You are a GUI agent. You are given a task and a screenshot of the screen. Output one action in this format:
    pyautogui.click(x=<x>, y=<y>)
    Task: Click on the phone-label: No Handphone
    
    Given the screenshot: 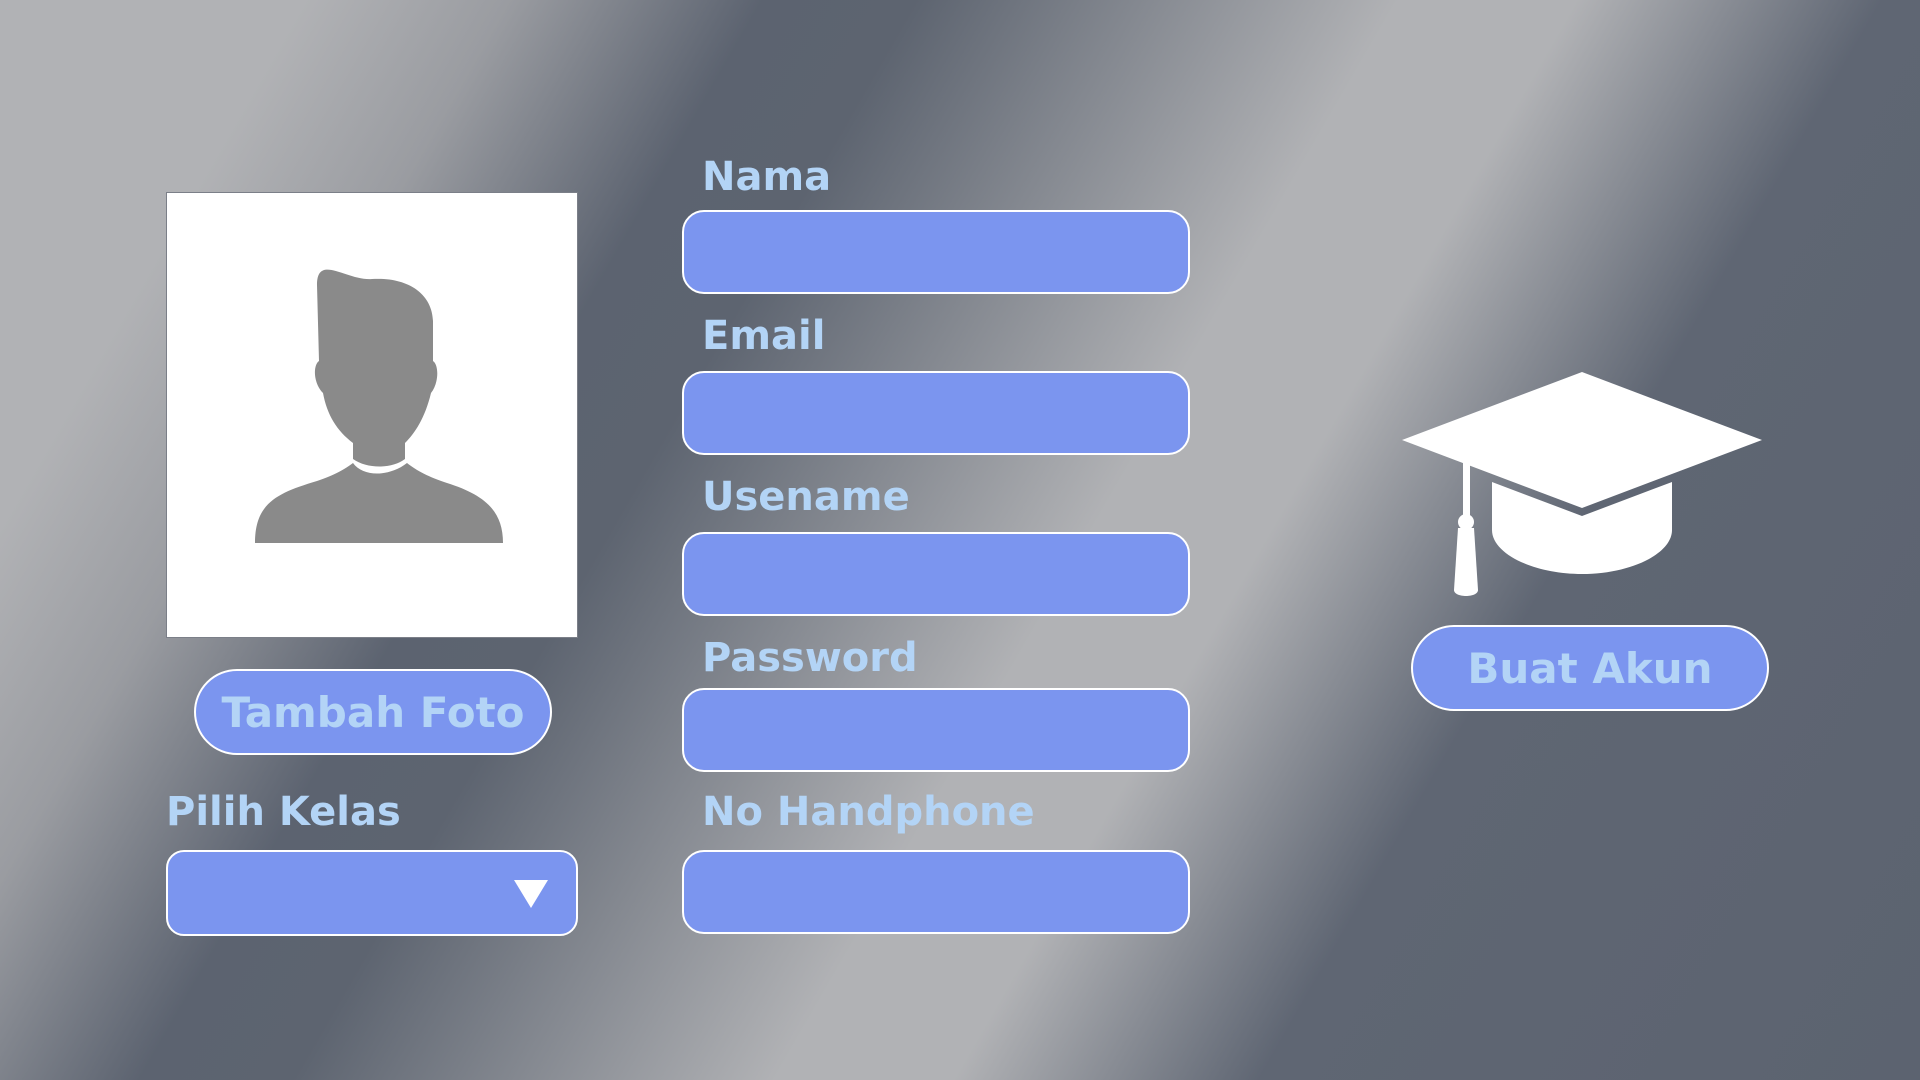 What is the action you would take?
    pyautogui.click(x=868, y=812)
    